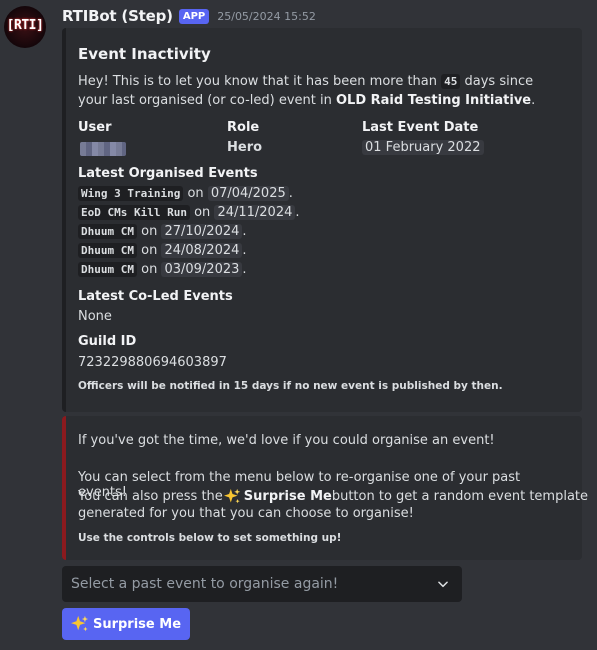 This screenshot has width=597, height=650. What do you see at coordinates (443, 584) in the screenshot?
I see `chevron-down-icon` at bounding box center [443, 584].